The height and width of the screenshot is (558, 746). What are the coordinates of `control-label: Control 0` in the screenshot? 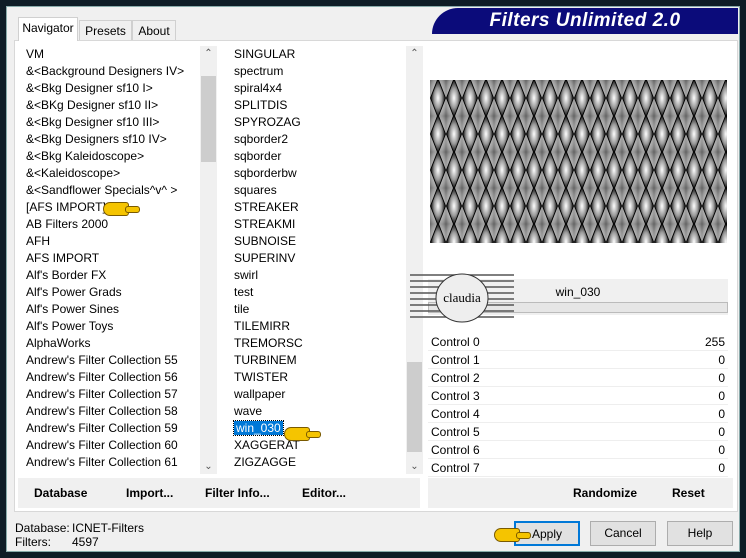 It's located at (455, 342).